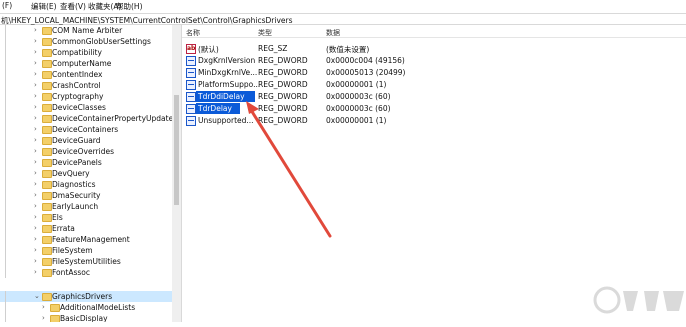 The height and width of the screenshot is (327, 686). I want to click on arrow-head, so click(252, 107).